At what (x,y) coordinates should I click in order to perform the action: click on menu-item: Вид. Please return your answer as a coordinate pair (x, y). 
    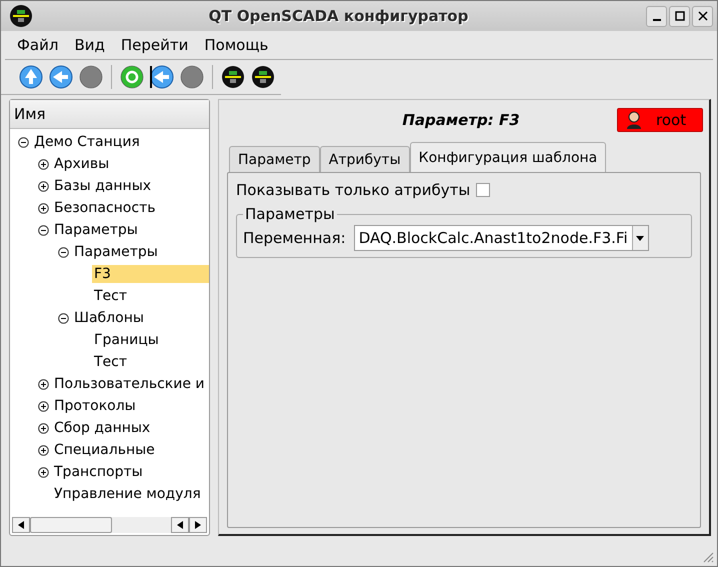
    Looking at the image, I should click on (89, 45).